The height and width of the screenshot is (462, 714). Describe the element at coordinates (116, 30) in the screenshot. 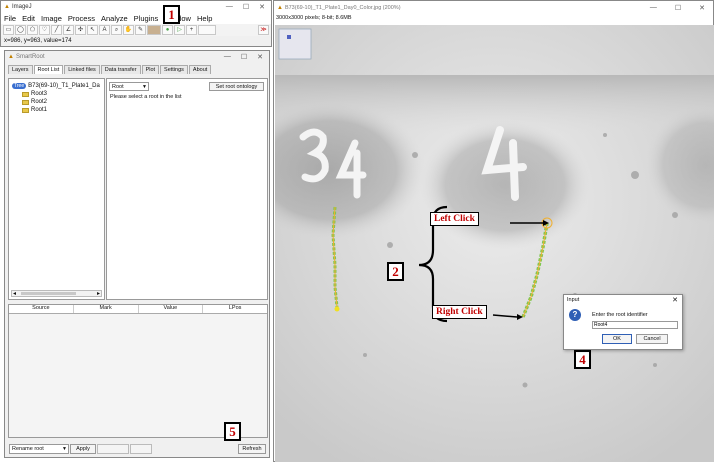

I see `zoom-tool-icon: ⌕` at that location.